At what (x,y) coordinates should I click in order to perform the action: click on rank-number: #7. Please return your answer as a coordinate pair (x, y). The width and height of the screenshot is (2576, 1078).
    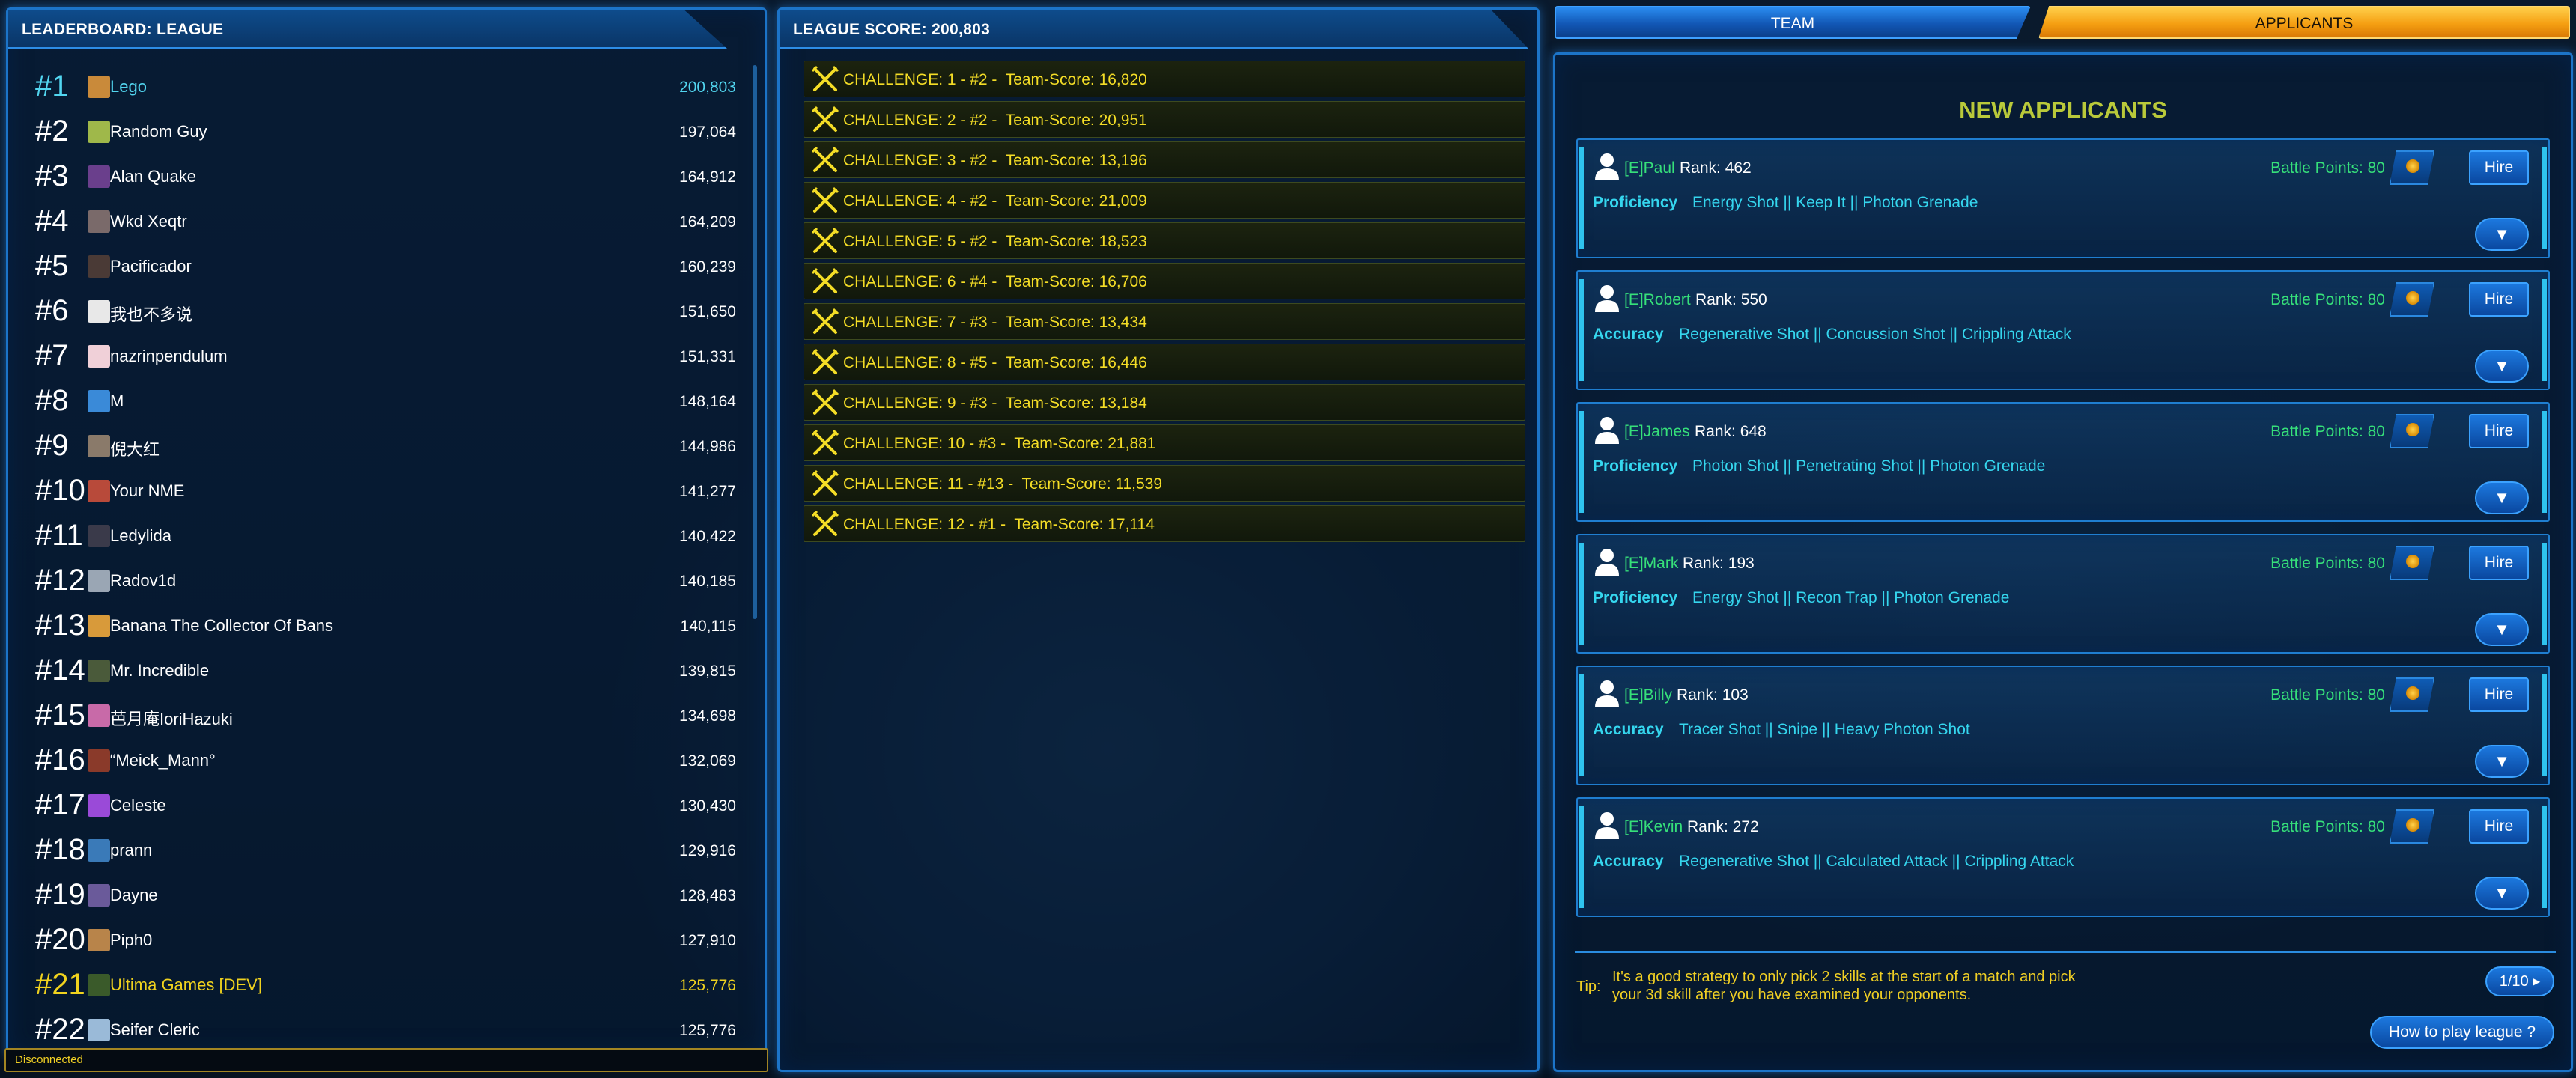
    Looking at the image, I should click on (52, 355).